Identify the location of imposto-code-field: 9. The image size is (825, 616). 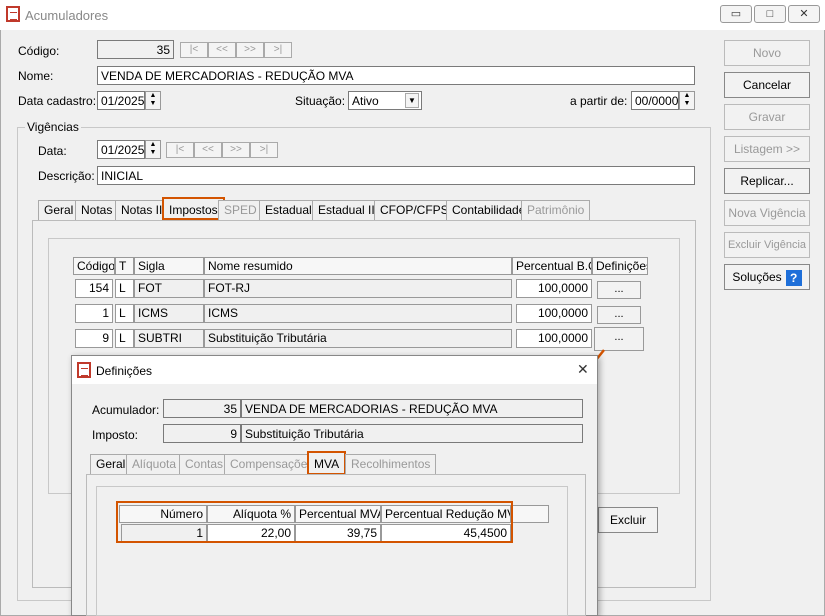
(202, 433).